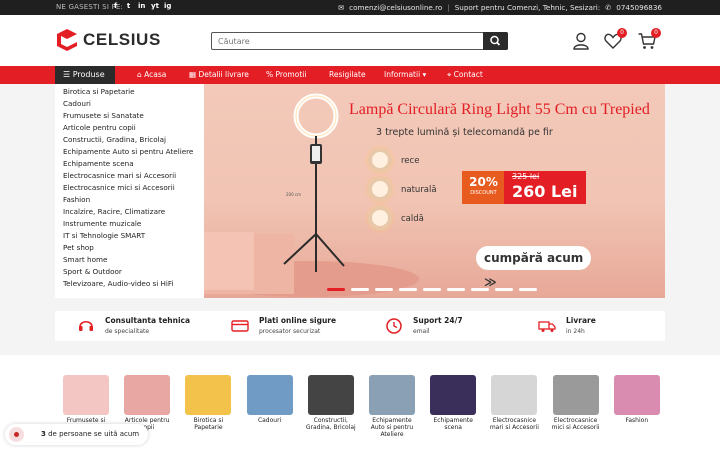 The height and width of the screenshot is (450, 720). I want to click on account-button, so click(581, 41).